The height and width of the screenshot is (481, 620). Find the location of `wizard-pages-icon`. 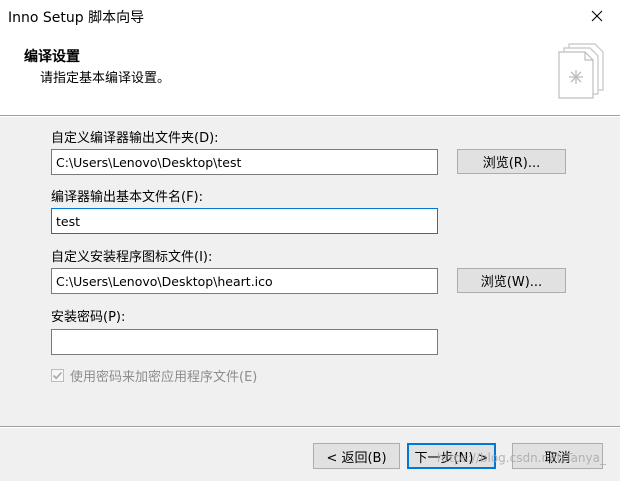

wizard-pages-icon is located at coordinates (581, 71).